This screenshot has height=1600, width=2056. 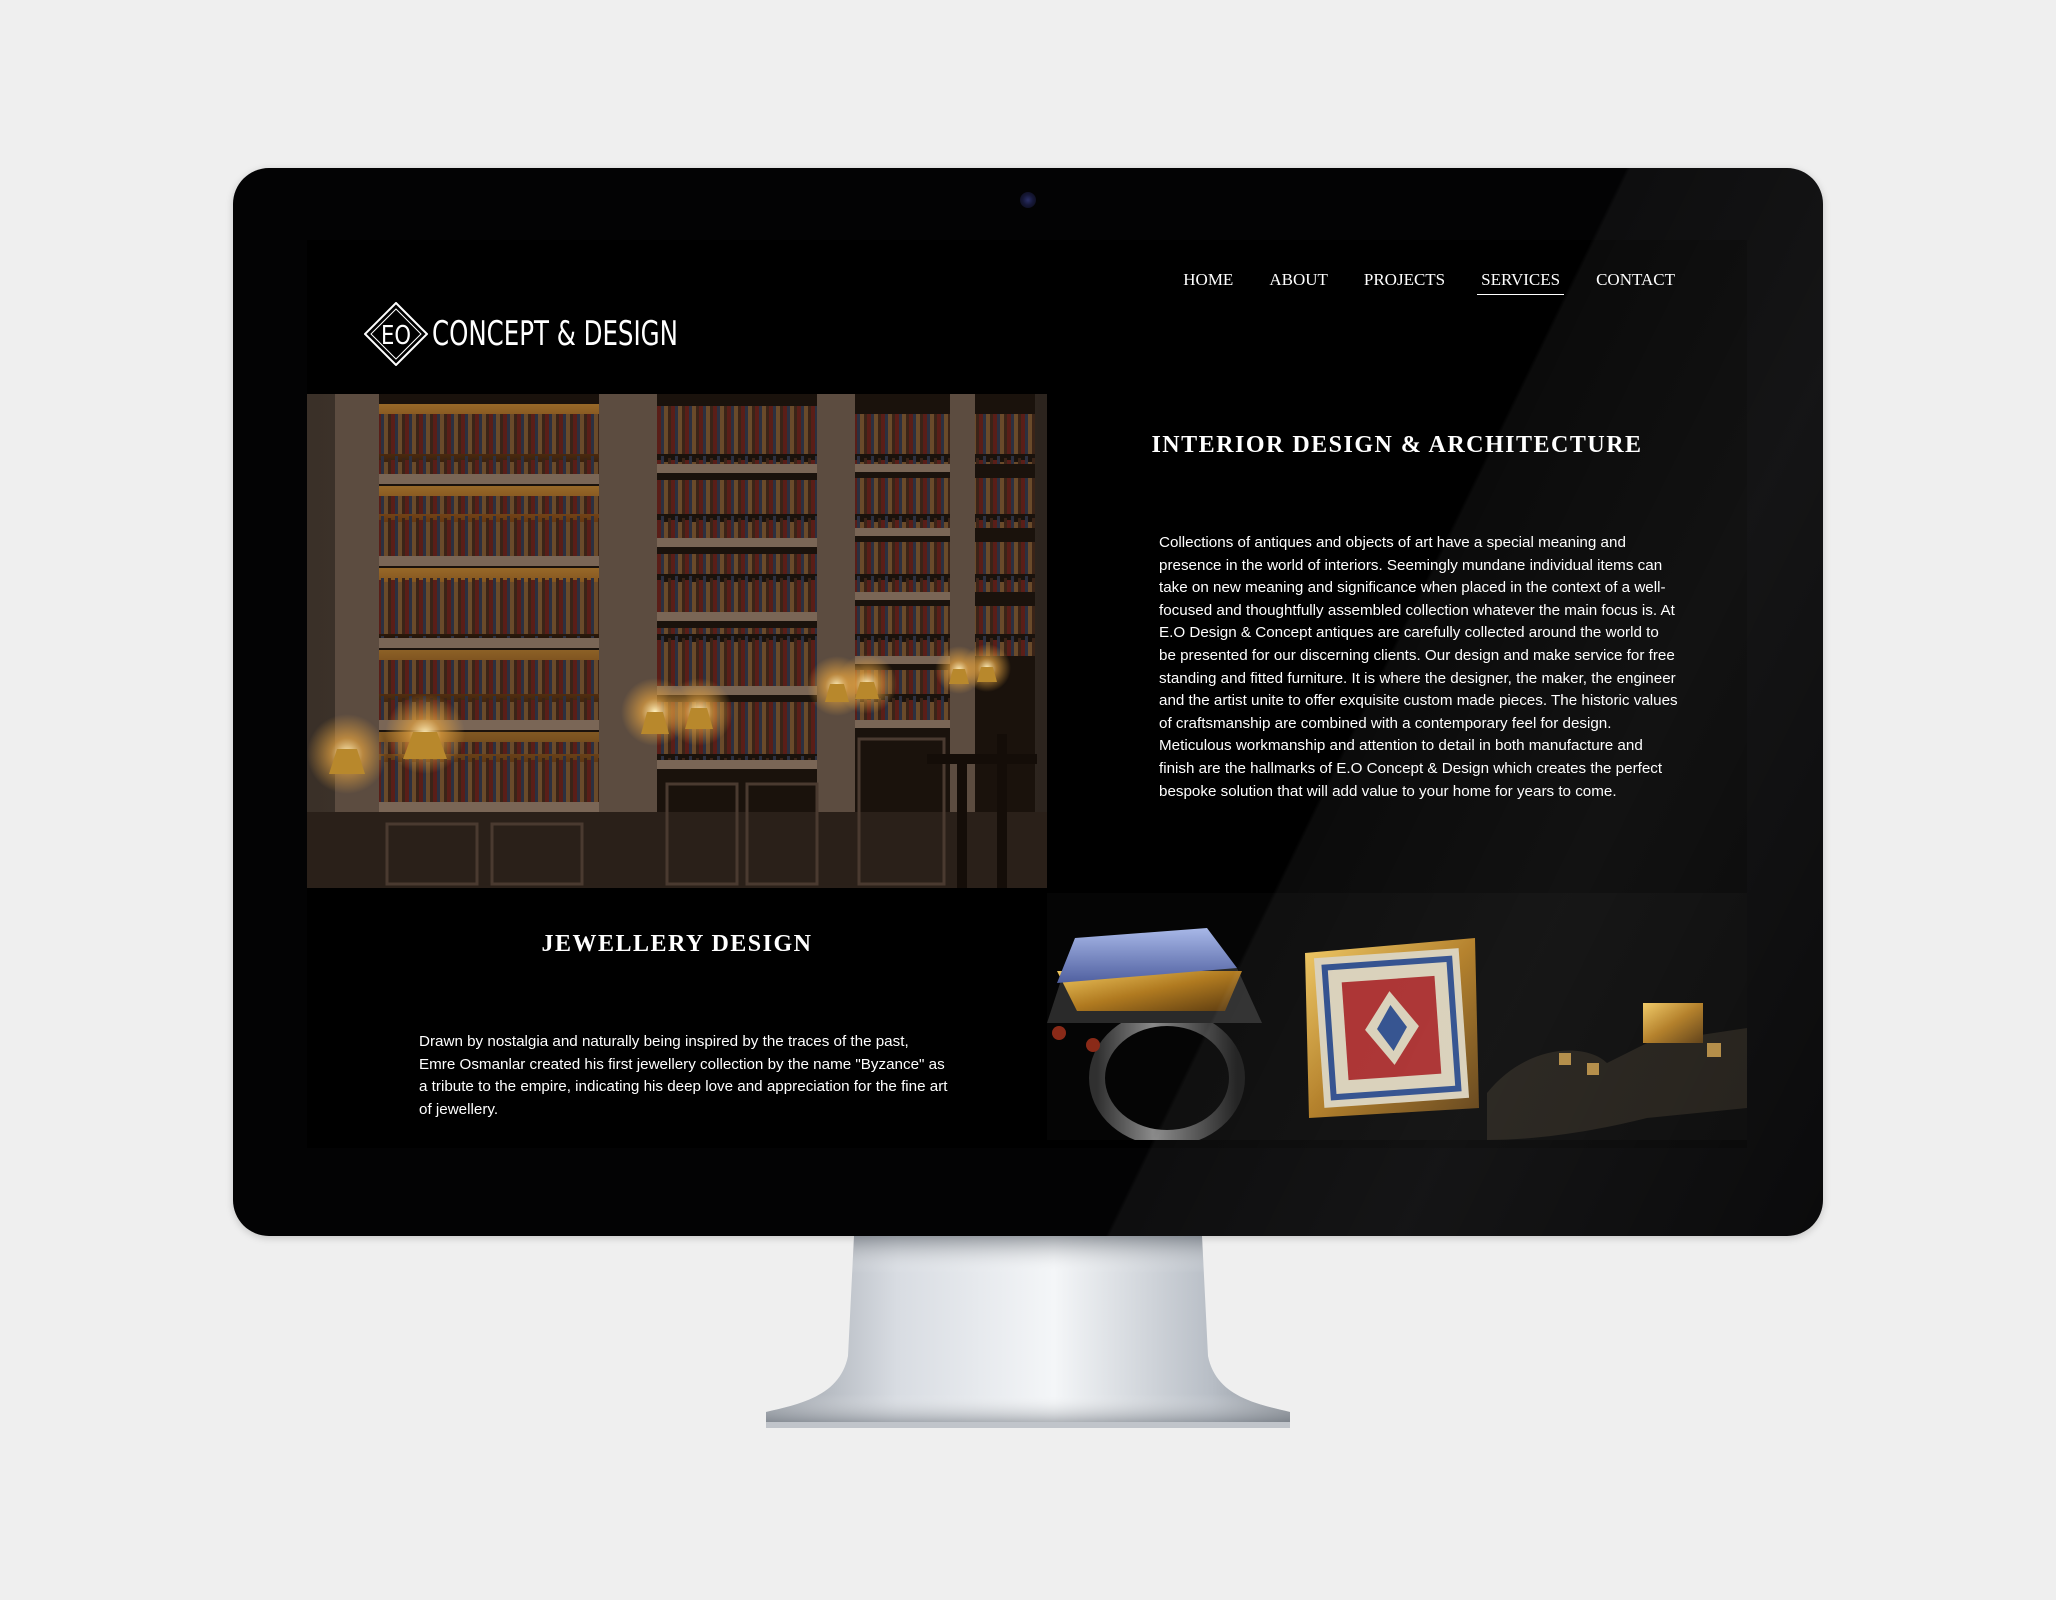 I want to click on library-bookshelf-photo, so click(x=677, y=641).